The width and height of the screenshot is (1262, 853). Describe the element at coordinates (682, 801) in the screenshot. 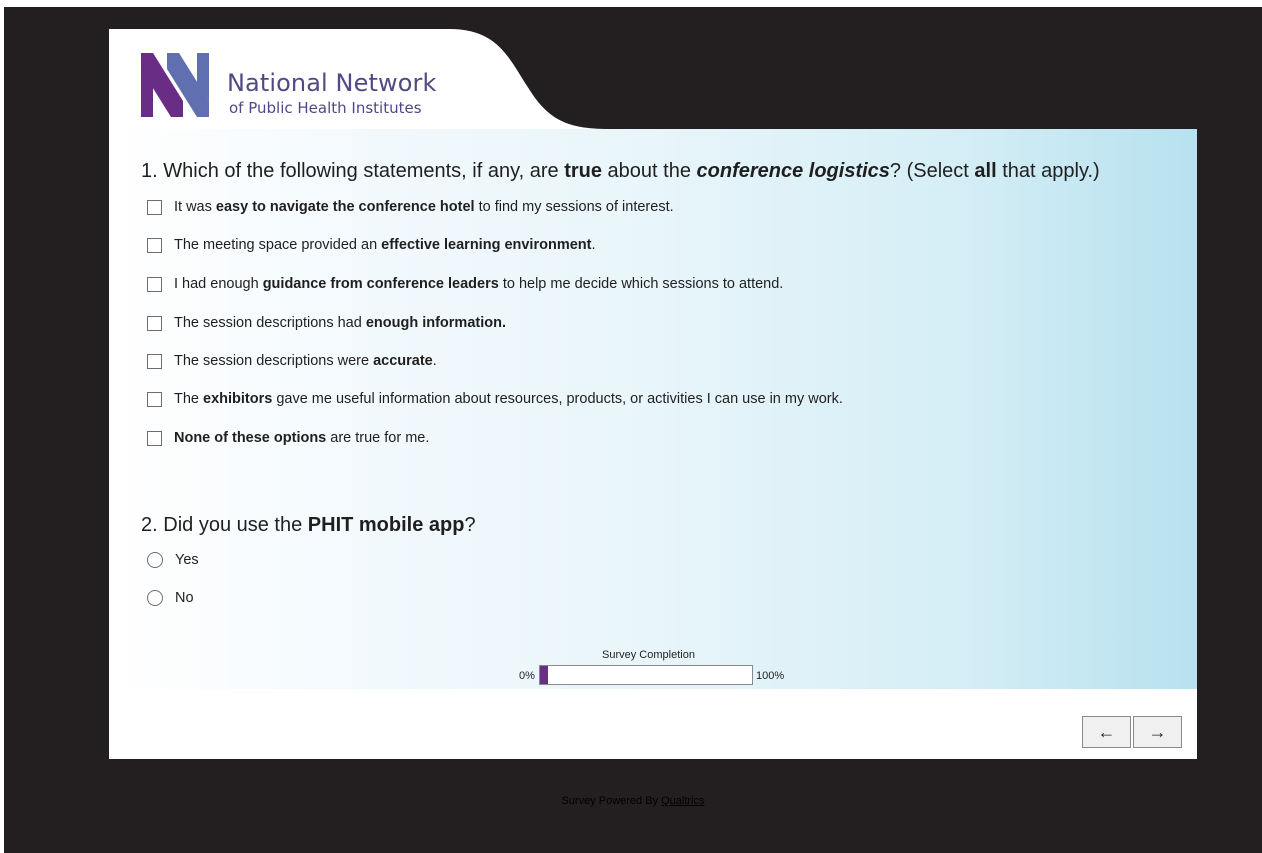

I see `qualtrics-link: Qualtrics` at that location.